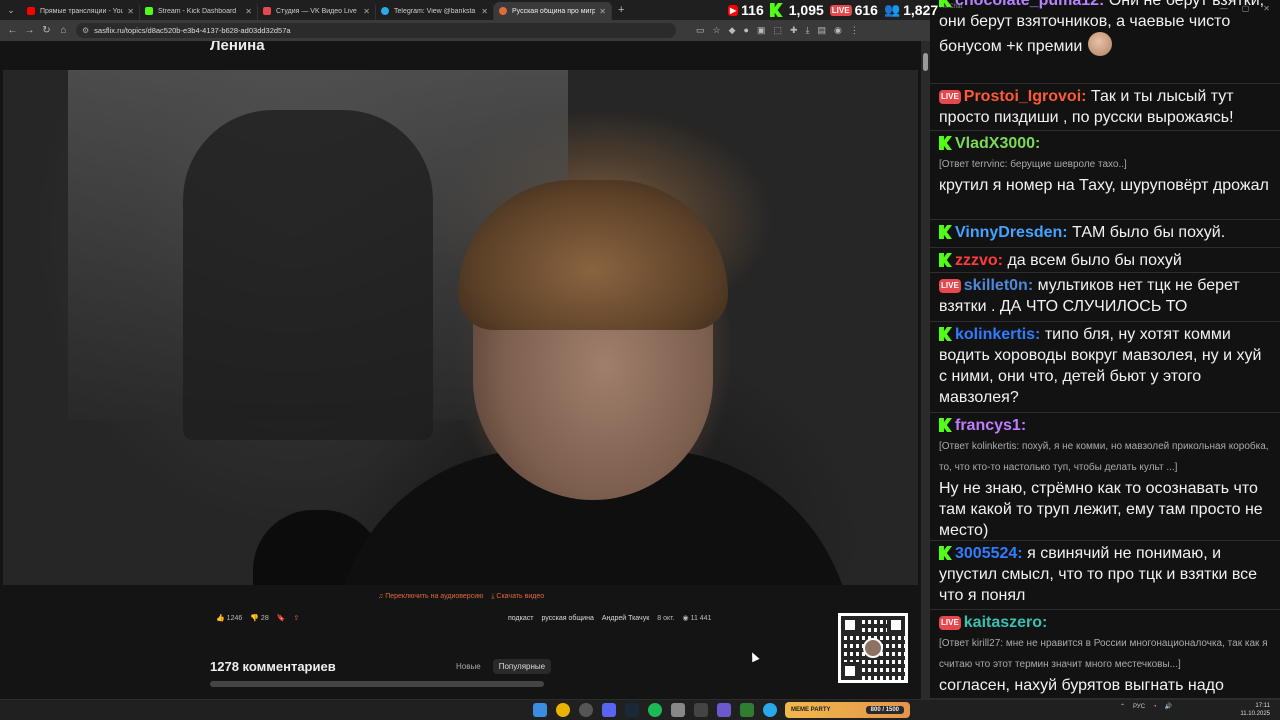 The width and height of the screenshot is (1280, 720). What do you see at coordinates (1168, 706) in the screenshot?
I see `volume-icon: 🔊` at bounding box center [1168, 706].